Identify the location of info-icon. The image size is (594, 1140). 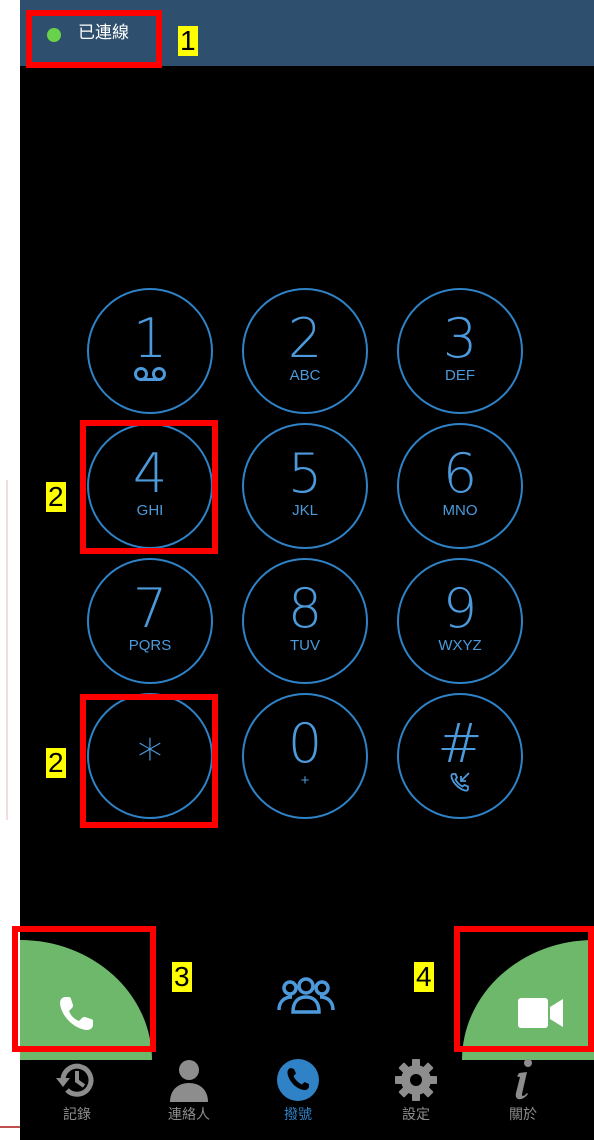
(523, 1079).